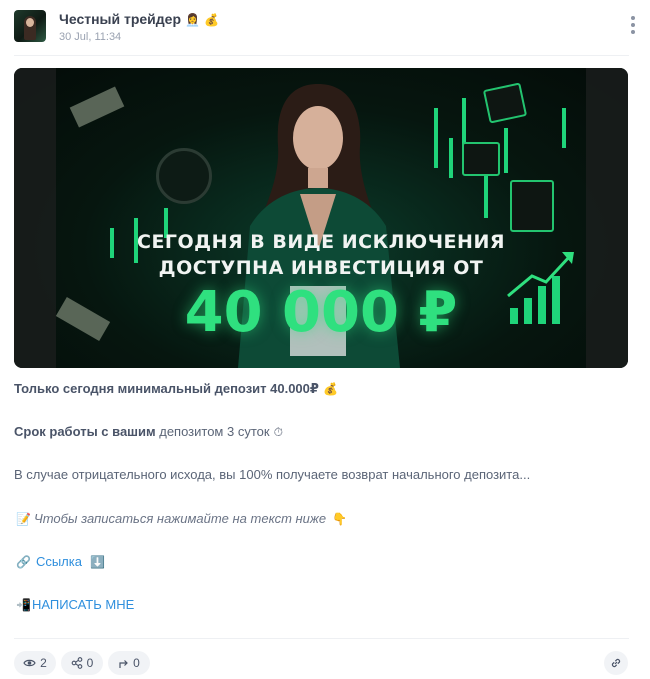 The width and height of the screenshot is (650, 679). What do you see at coordinates (321, 312) in the screenshot?
I see `banner-amount: 40 000 ₽` at bounding box center [321, 312].